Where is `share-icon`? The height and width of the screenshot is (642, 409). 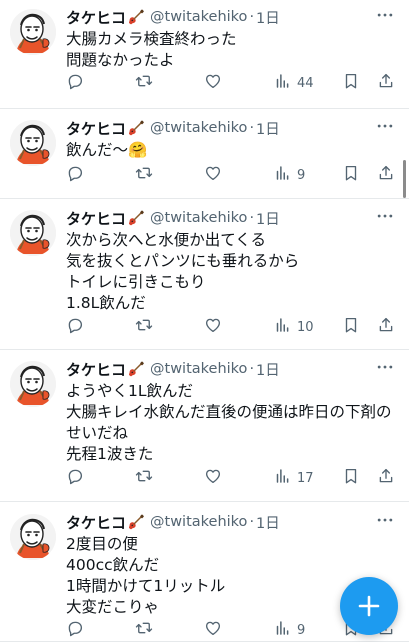
share-icon is located at coordinates (386, 83).